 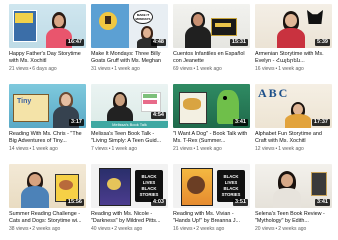 I want to click on duration-badge: 5:39, so click(x=322, y=42).